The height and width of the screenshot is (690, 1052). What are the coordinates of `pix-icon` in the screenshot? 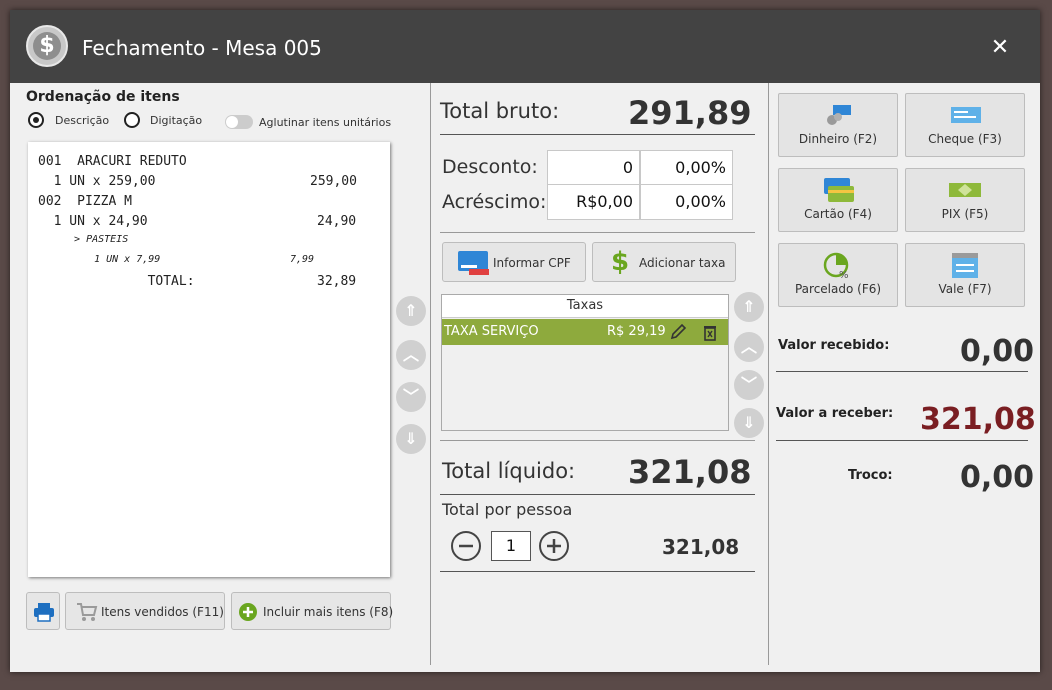 It's located at (965, 190).